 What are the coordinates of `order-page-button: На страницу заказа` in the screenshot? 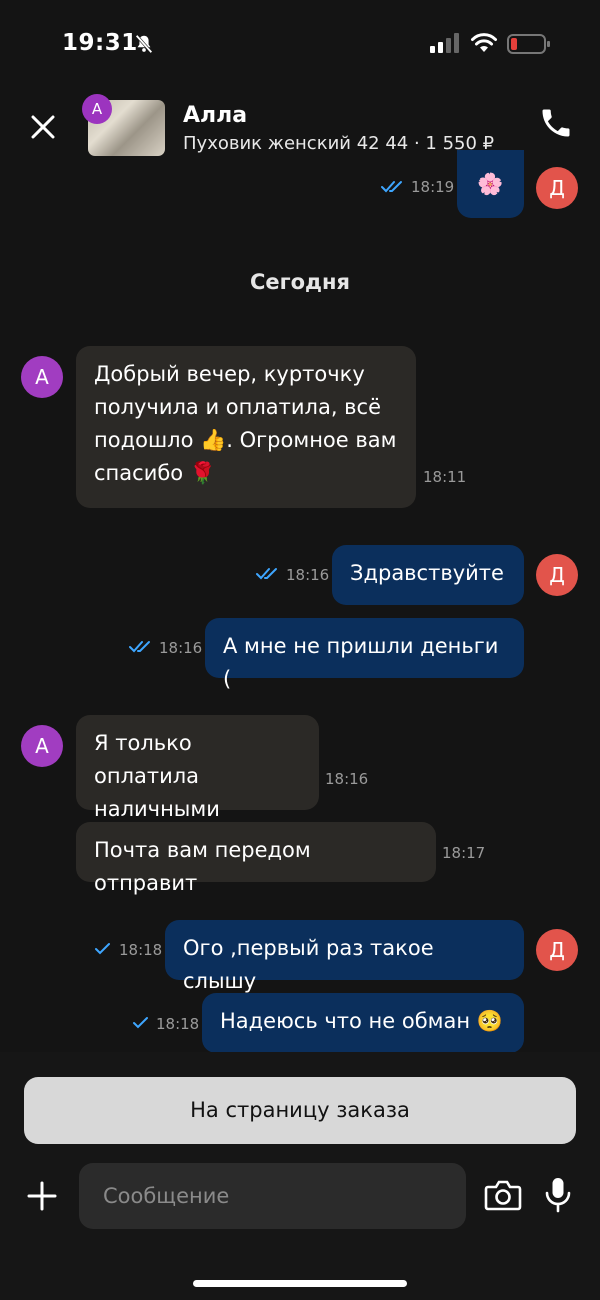 It's located at (300, 1110).